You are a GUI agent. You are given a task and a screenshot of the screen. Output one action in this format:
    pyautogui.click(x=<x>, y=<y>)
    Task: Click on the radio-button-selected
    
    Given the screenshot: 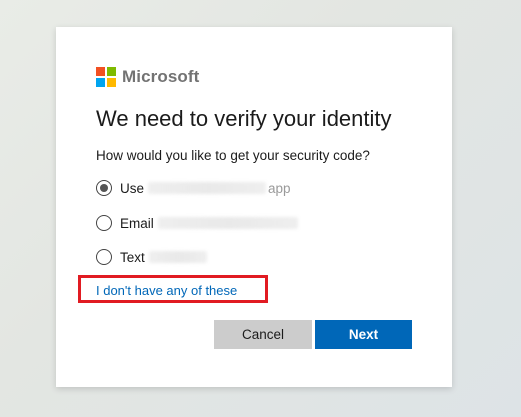 What is the action you would take?
    pyautogui.click(x=104, y=188)
    